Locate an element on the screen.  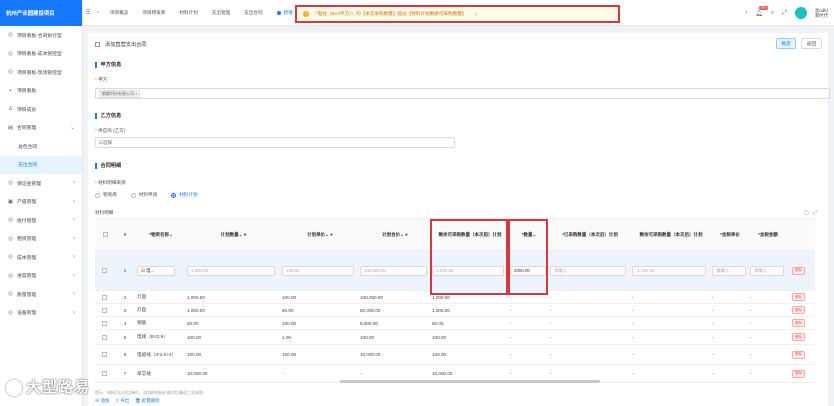
sidebar-item: ◎ 项目看板-成本管控型 is located at coordinates (41, 54).